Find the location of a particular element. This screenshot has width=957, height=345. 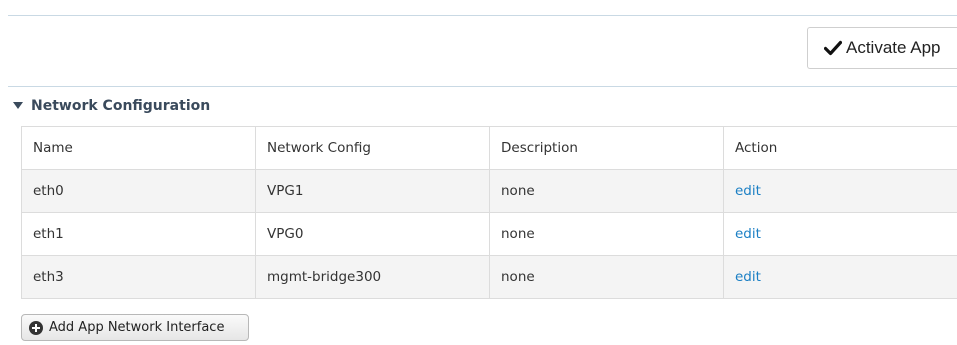

add-app-network-interface-button: Add App Network Interface is located at coordinates (135, 327).